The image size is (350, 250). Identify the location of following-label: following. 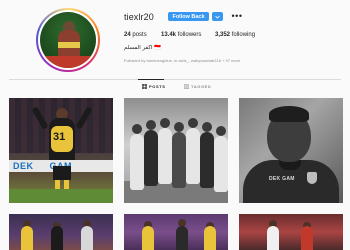
(243, 35).